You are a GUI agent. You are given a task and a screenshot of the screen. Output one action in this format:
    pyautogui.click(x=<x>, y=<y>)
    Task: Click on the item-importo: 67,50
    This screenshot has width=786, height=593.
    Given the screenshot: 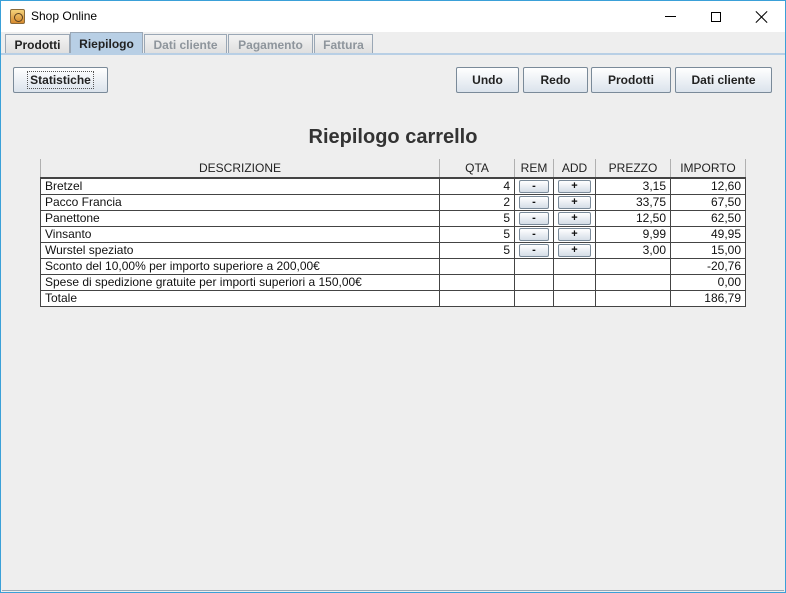 What is the action you would take?
    pyautogui.click(x=708, y=202)
    